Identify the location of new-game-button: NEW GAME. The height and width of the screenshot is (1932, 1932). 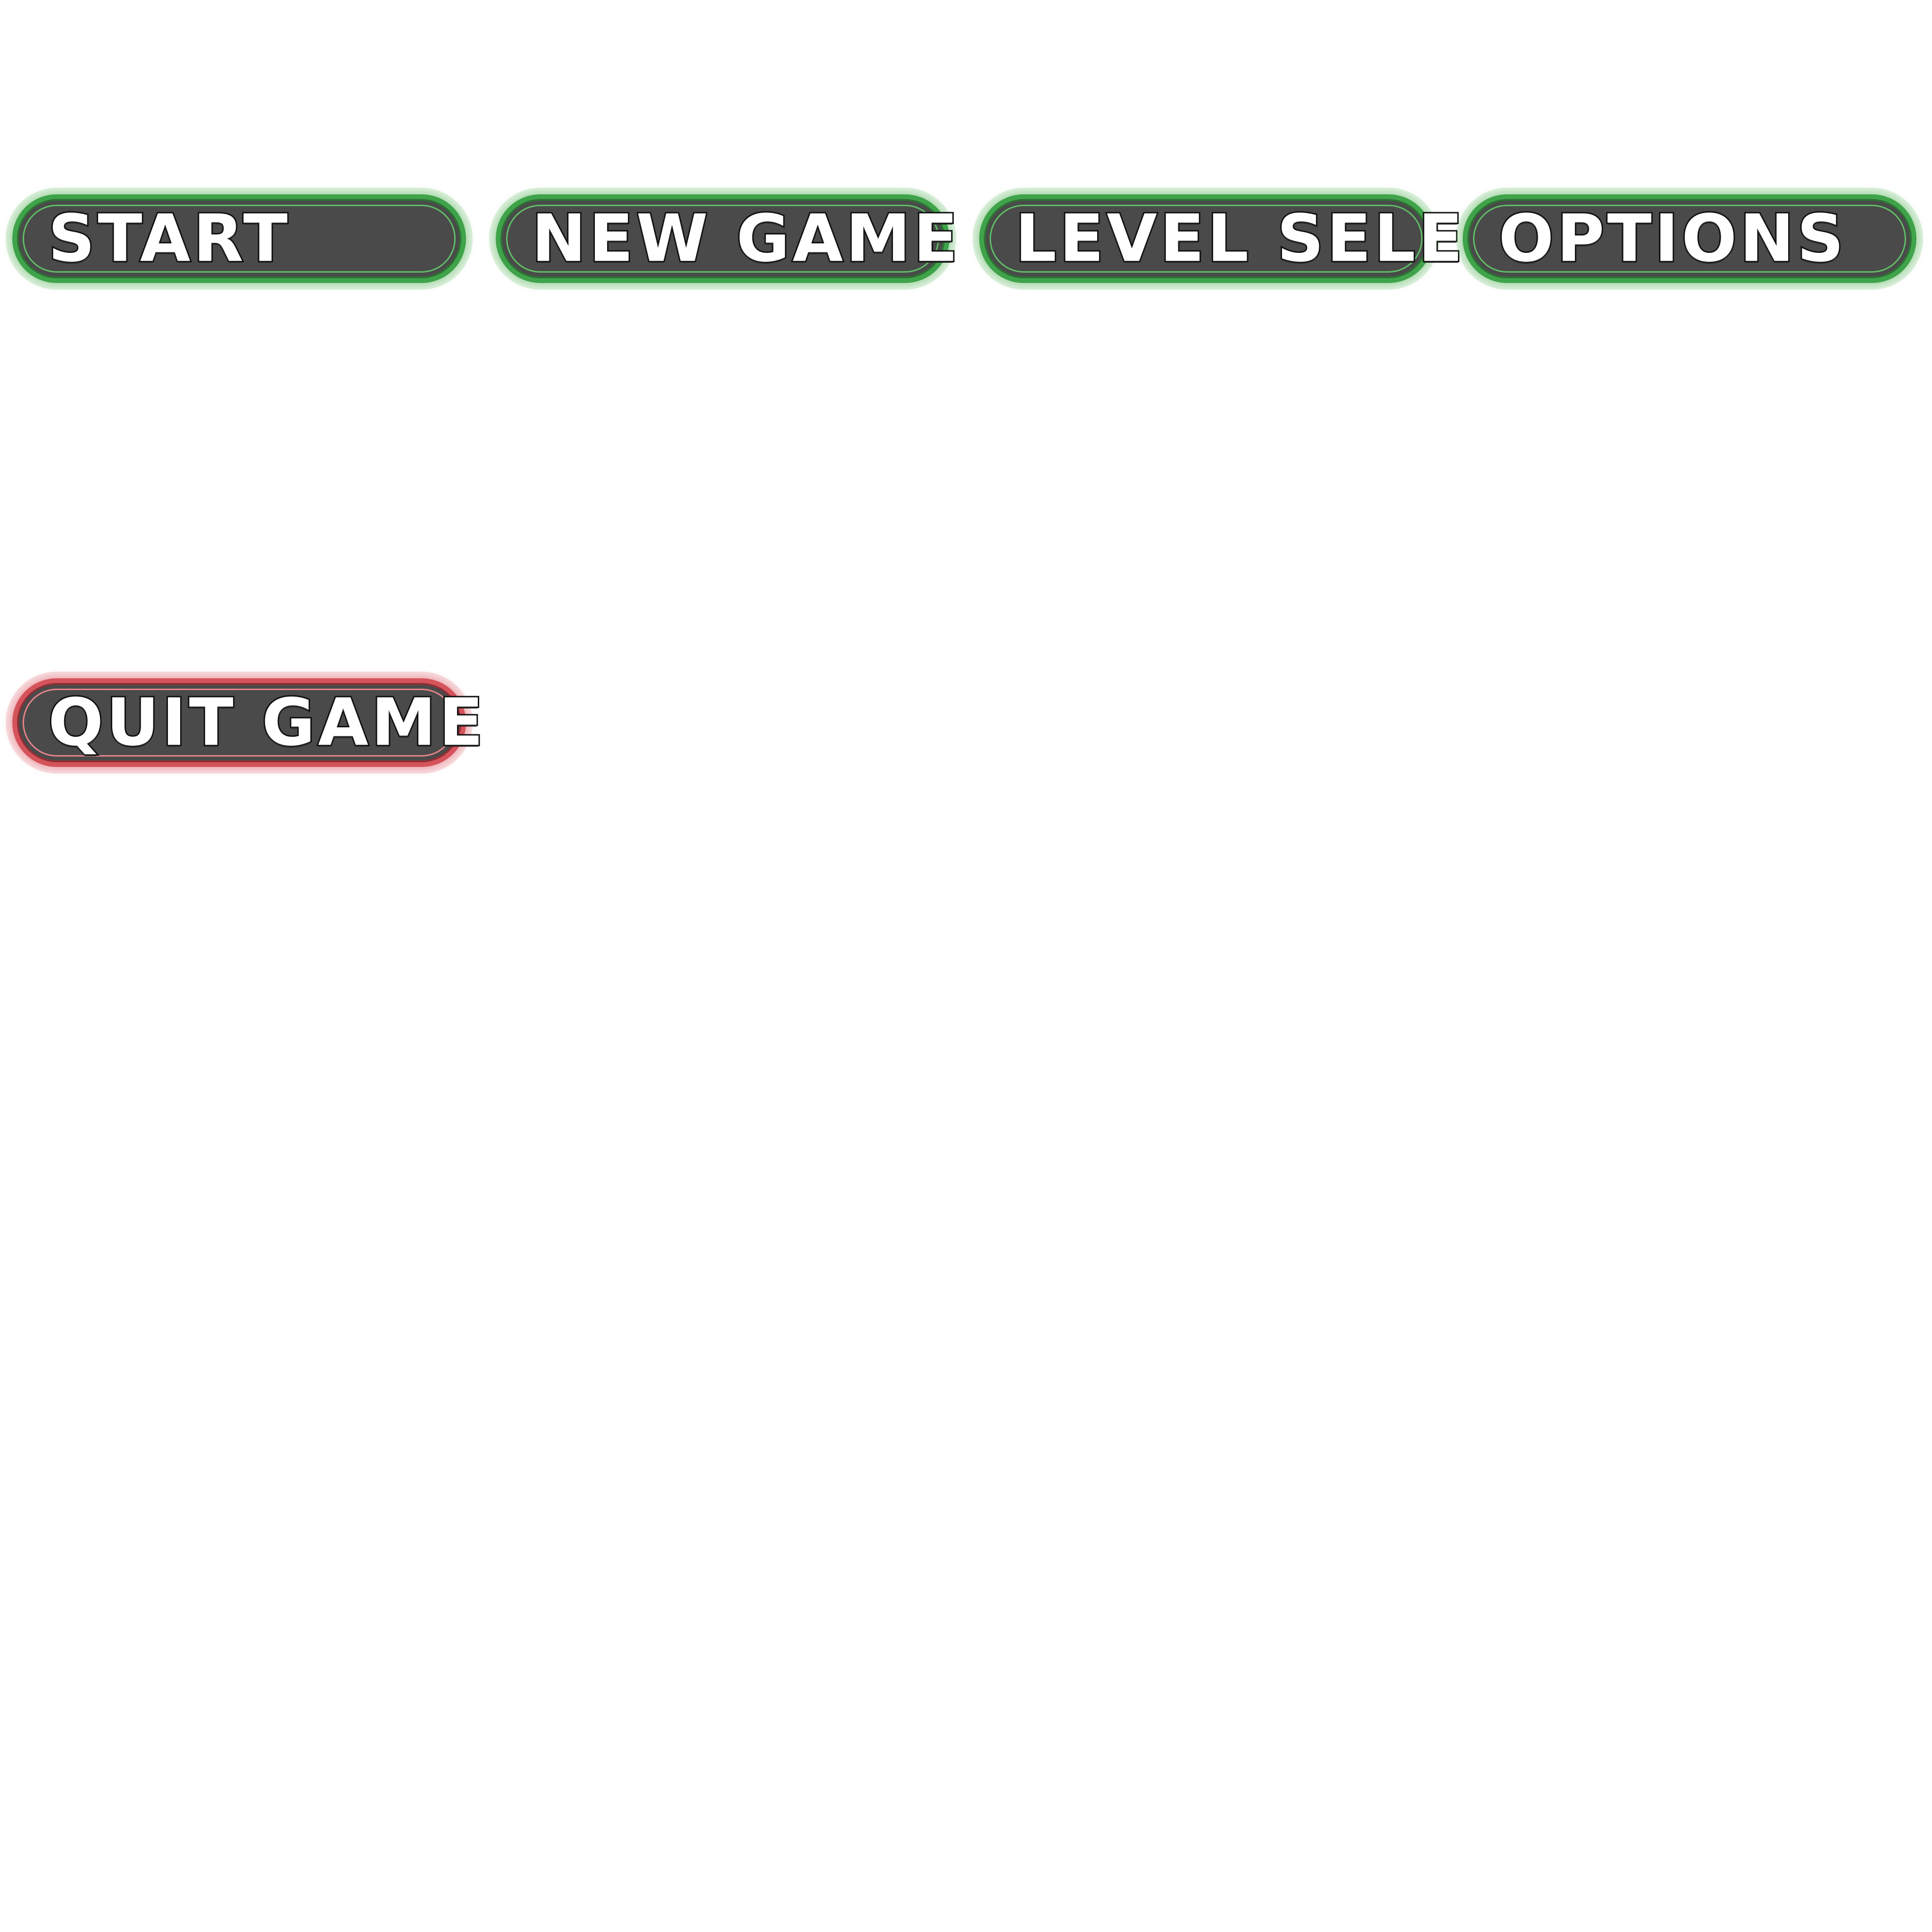
(724, 239).